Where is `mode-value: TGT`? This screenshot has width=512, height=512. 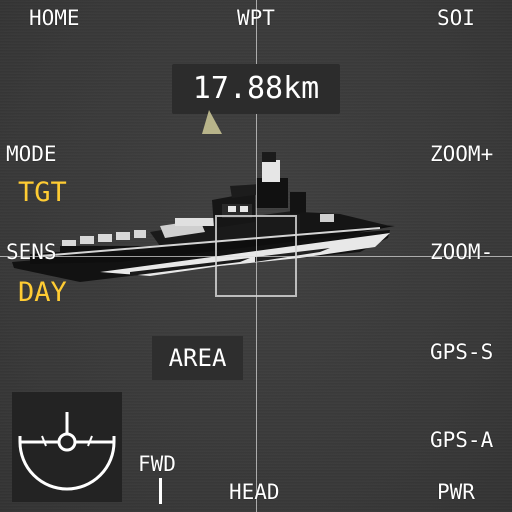 mode-value: TGT is located at coordinates (42, 192).